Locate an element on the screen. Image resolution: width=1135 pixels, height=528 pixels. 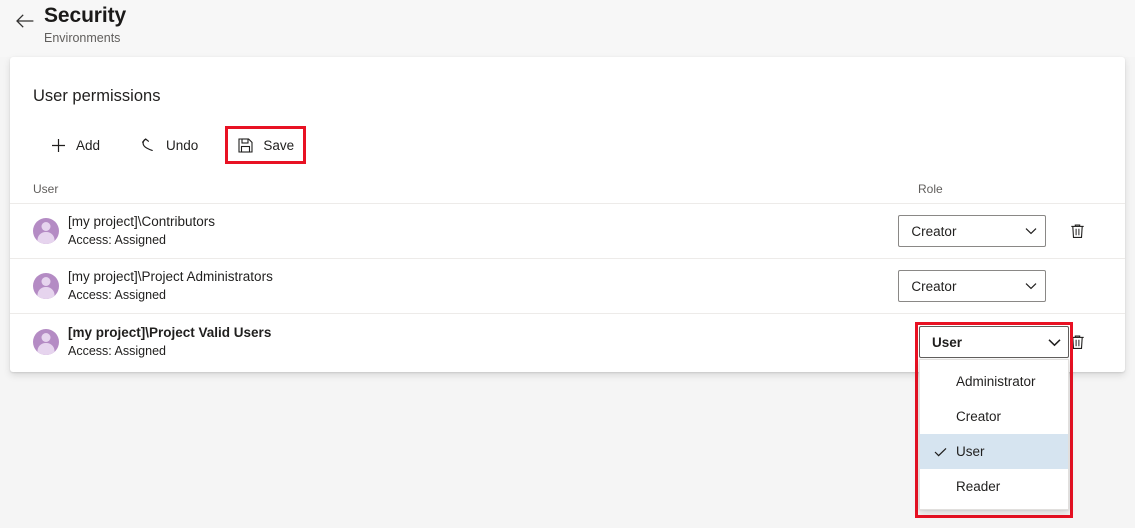
page-subtitle: Environments is located at coordinates (82, 38).